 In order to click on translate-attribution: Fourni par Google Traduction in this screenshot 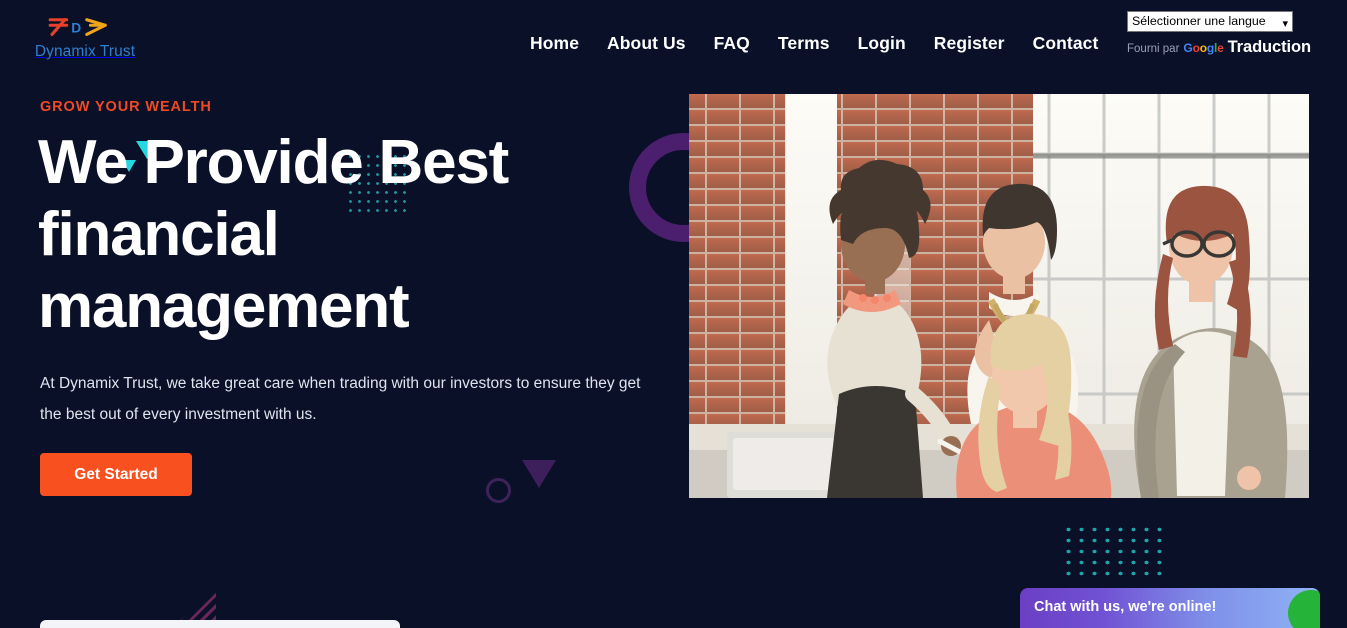, I will do `click(1233, 47)`.